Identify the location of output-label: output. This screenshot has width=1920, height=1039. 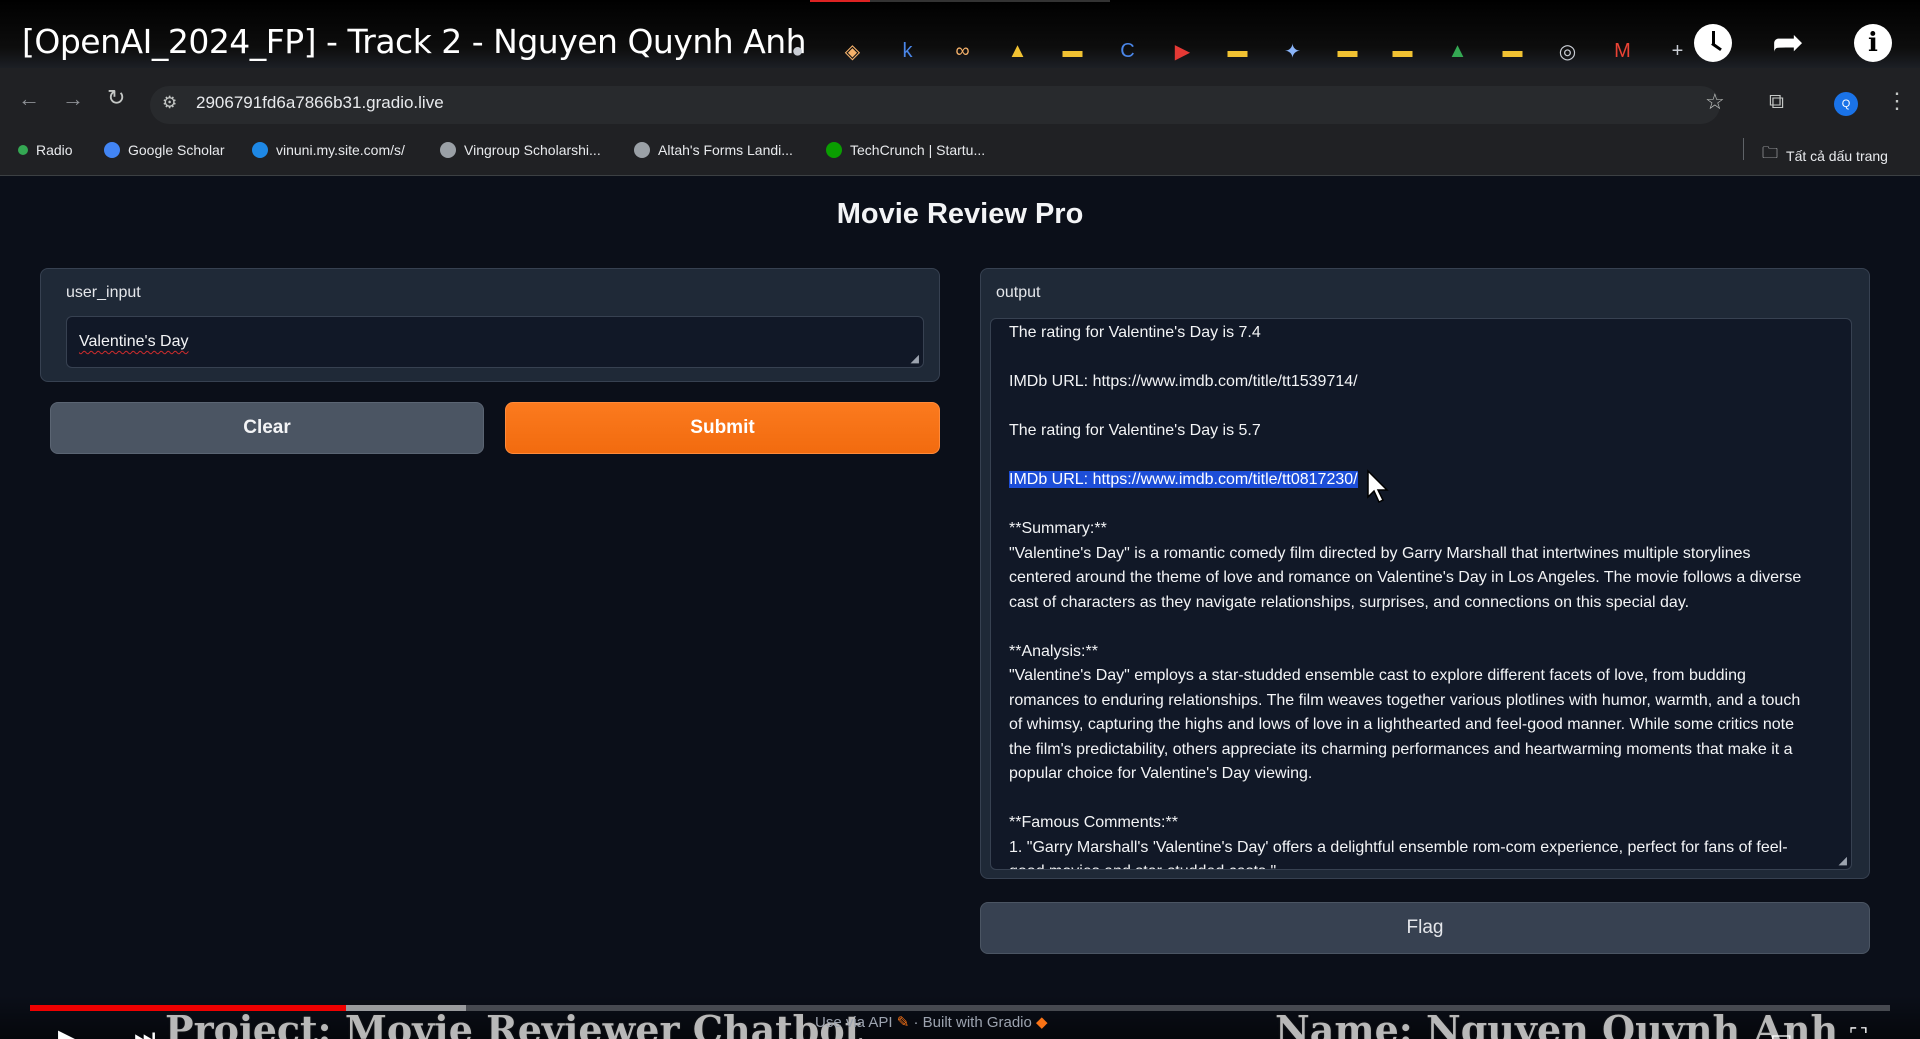
(1018, 292).